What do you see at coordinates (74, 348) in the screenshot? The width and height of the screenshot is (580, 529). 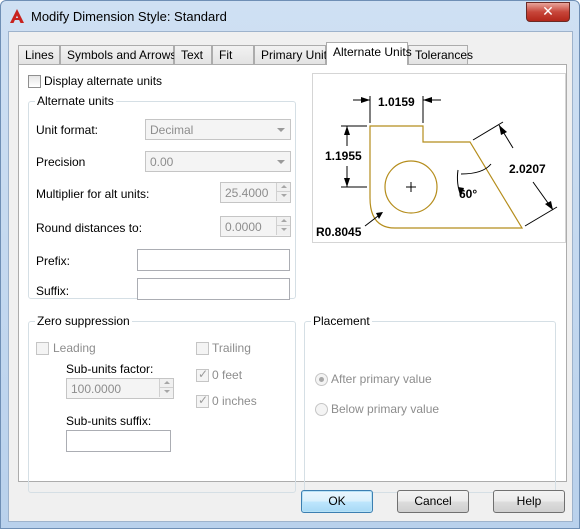 I see `leading-label: Leading` at bounding box center [74, 348].